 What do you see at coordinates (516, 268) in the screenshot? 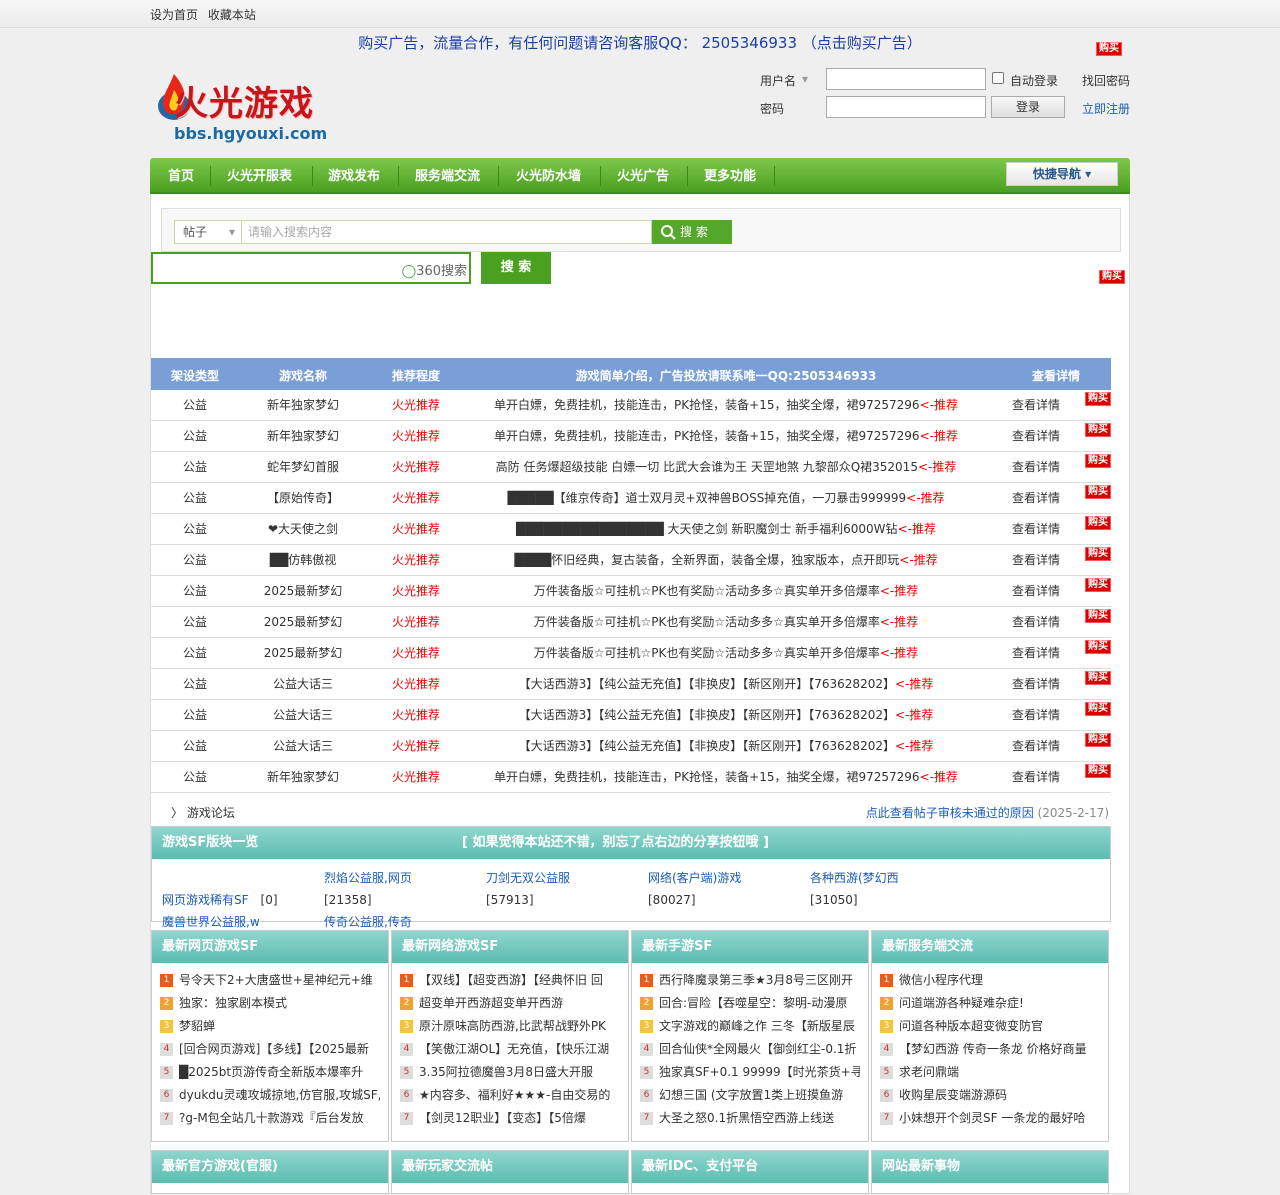
I see `search-360-button: 搜 索` at bounding box center [516, 268].